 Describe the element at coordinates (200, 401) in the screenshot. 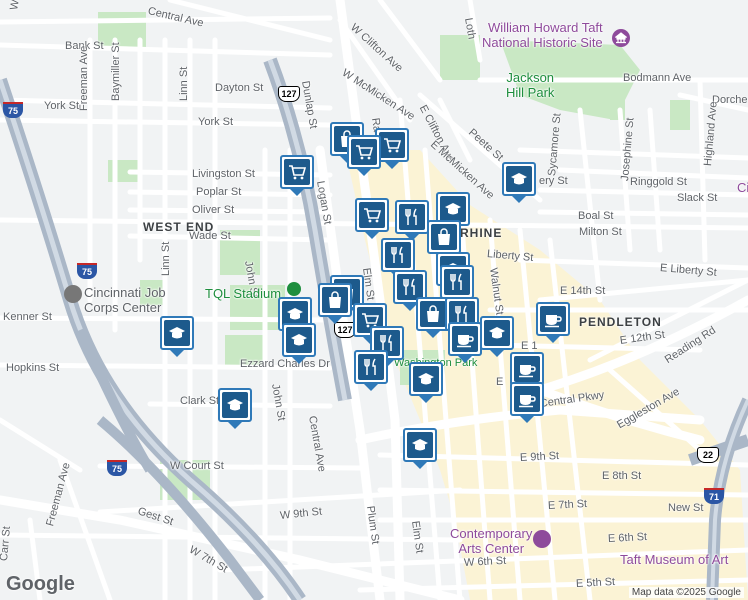

I see `street-label: Clark St` at that location.